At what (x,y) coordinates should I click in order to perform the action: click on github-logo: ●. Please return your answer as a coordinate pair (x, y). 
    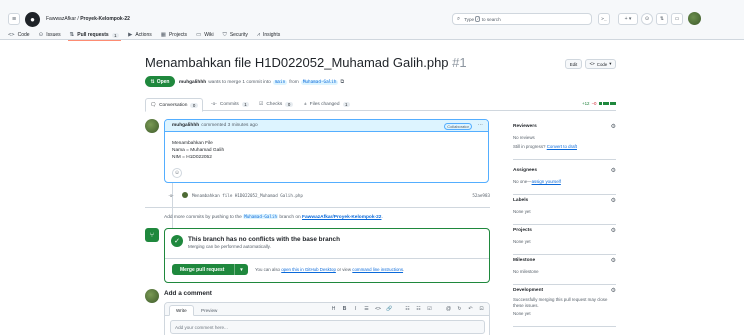
    Looking at the image, I should click on (32, 19).